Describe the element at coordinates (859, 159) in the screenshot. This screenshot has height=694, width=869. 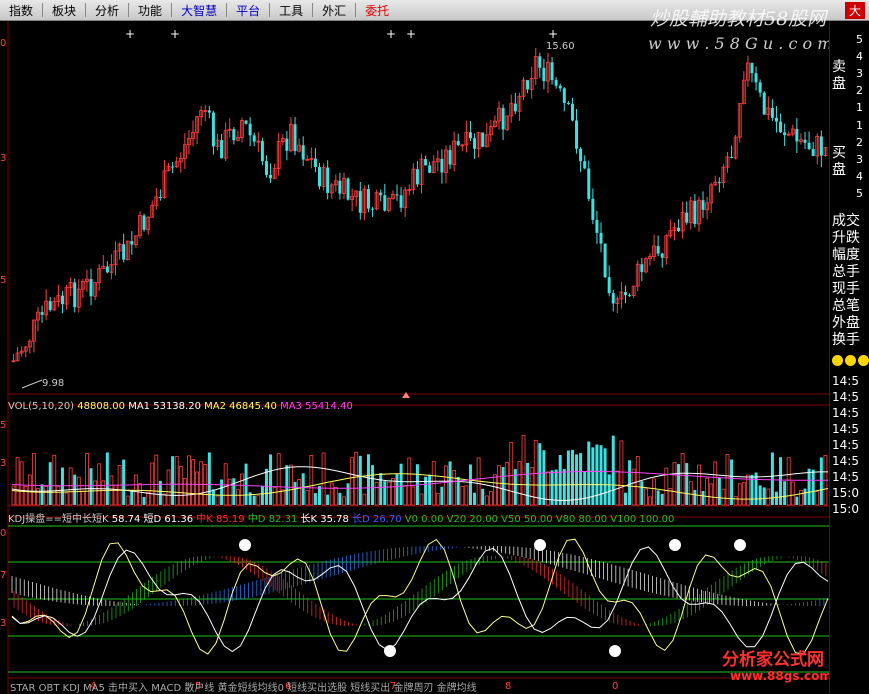
I see `buy-level: 3` at that location.